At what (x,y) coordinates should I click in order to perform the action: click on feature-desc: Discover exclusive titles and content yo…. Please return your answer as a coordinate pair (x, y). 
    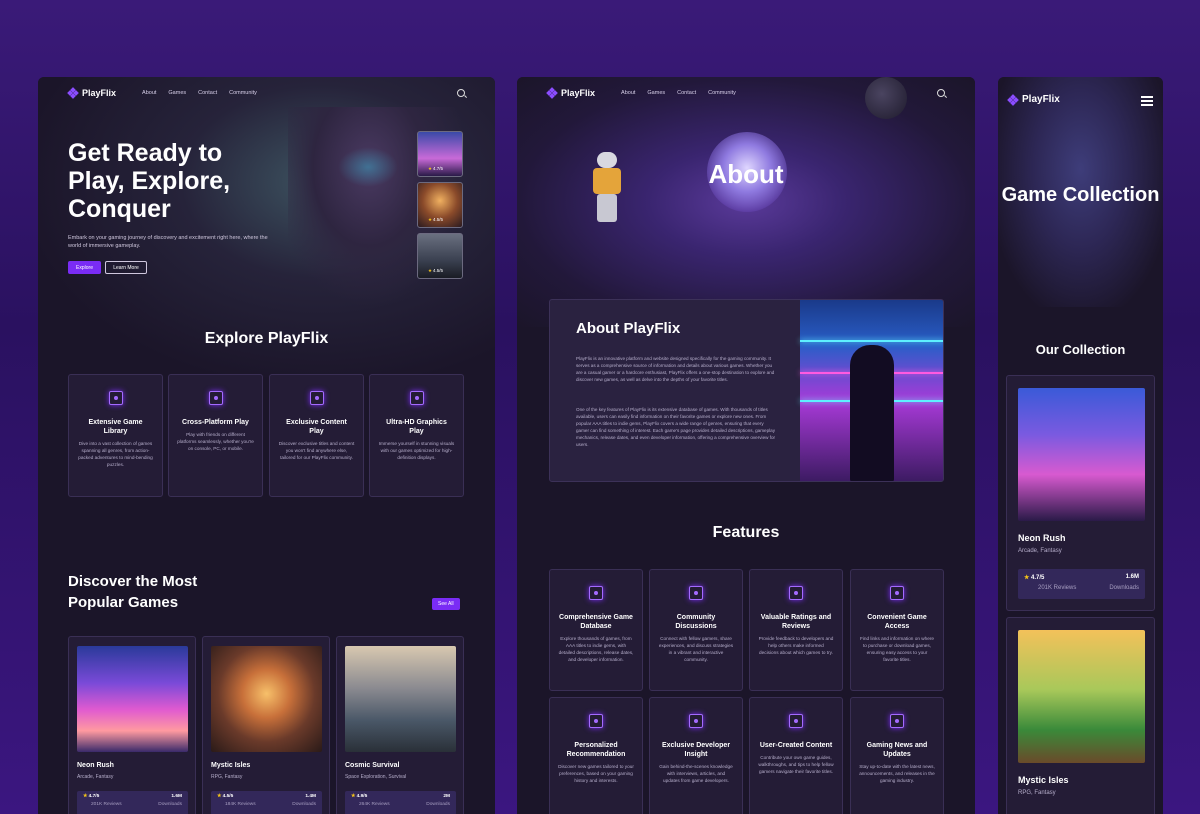
    Looking at the image, I should click on (316, 450).